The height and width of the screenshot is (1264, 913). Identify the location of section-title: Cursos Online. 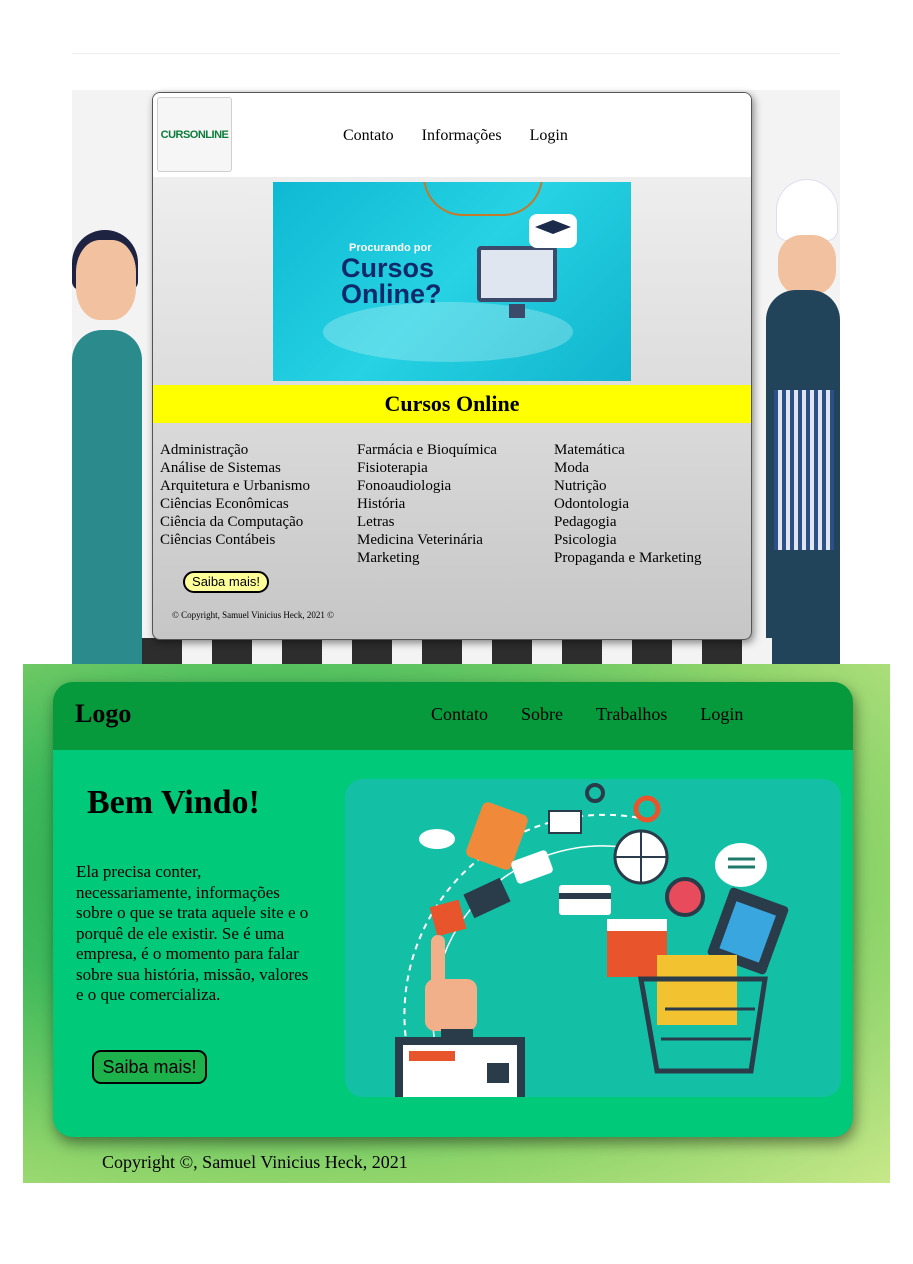
(452, 404).